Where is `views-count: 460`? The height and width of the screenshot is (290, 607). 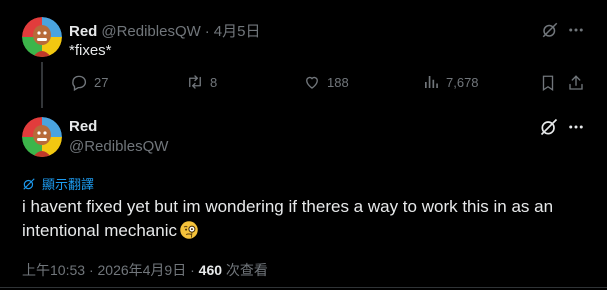
views-count: 460 is located at coordinates (210, 270).